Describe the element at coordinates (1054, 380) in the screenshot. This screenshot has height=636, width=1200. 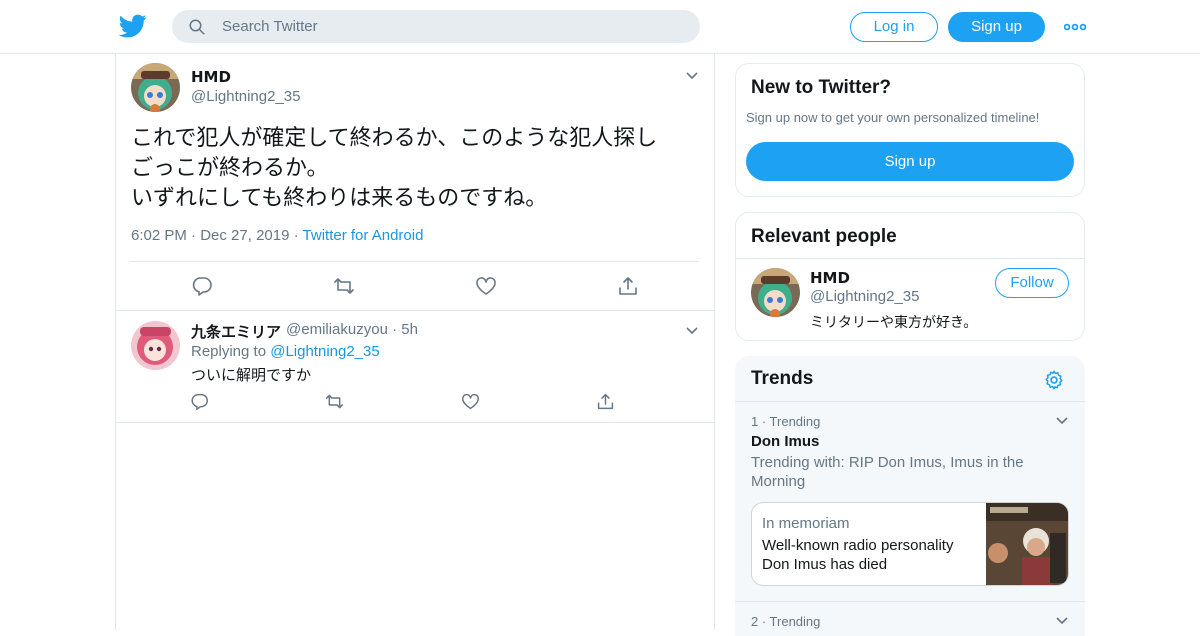
I see `settings-gear-icon` at that location.